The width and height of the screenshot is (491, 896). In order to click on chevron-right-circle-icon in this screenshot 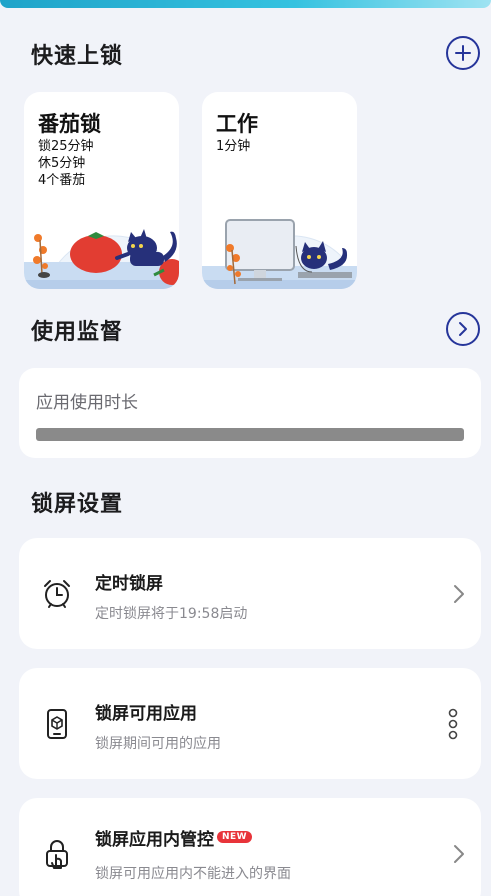, I will do `click(463, 329)`.